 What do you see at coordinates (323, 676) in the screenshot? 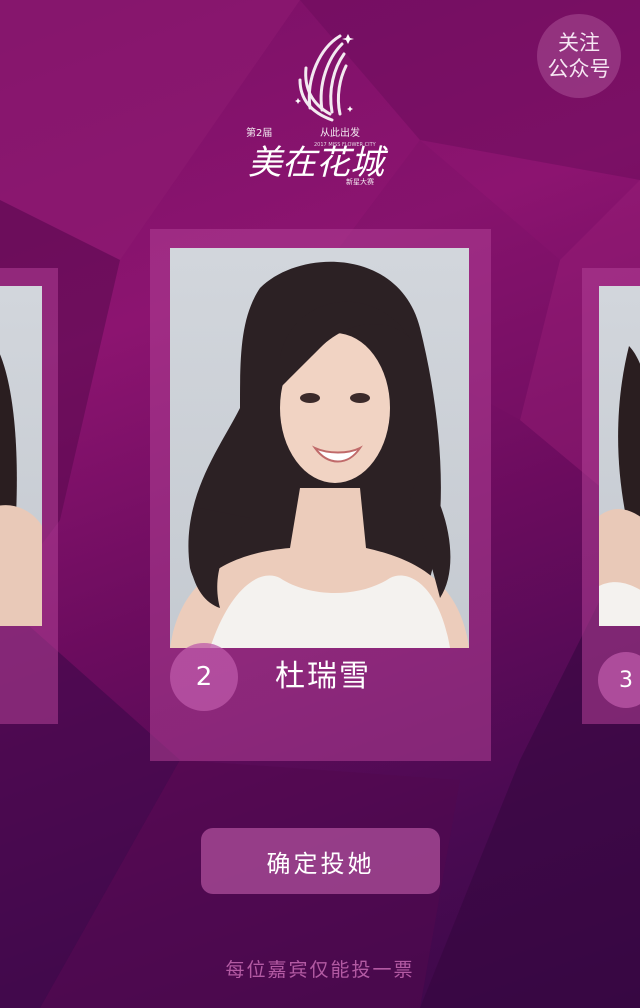
I see `contestant-name: 杜瑞雪` at bounding box center [323, 676].